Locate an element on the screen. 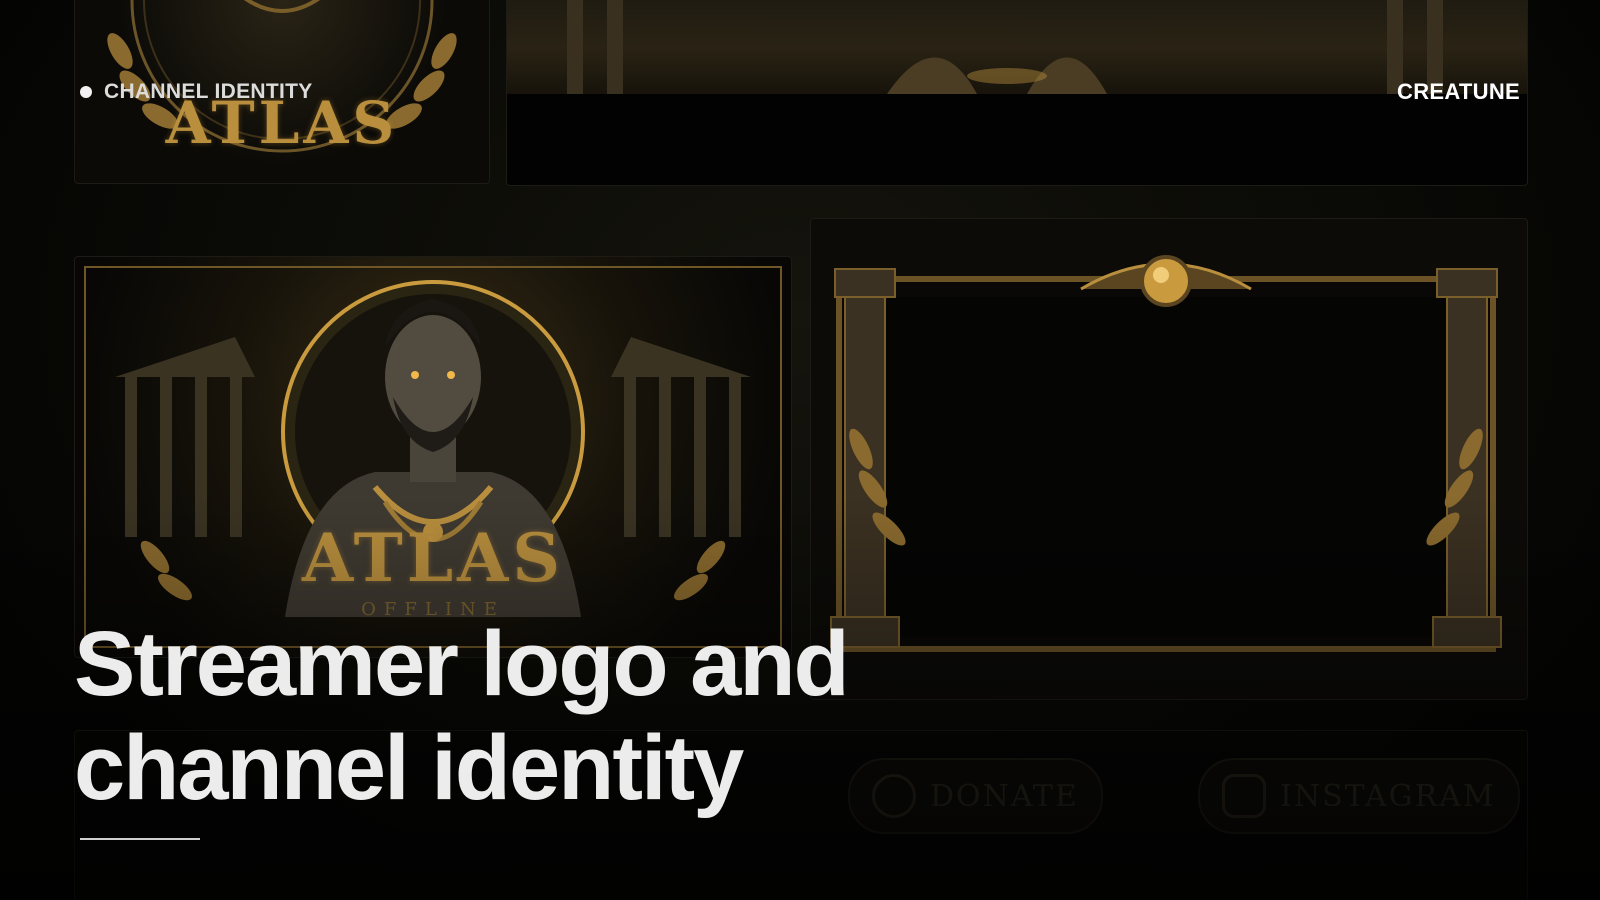 This screenshot has width=1600, height=900. channel-banner-card is located at coordinates (1017, 93).